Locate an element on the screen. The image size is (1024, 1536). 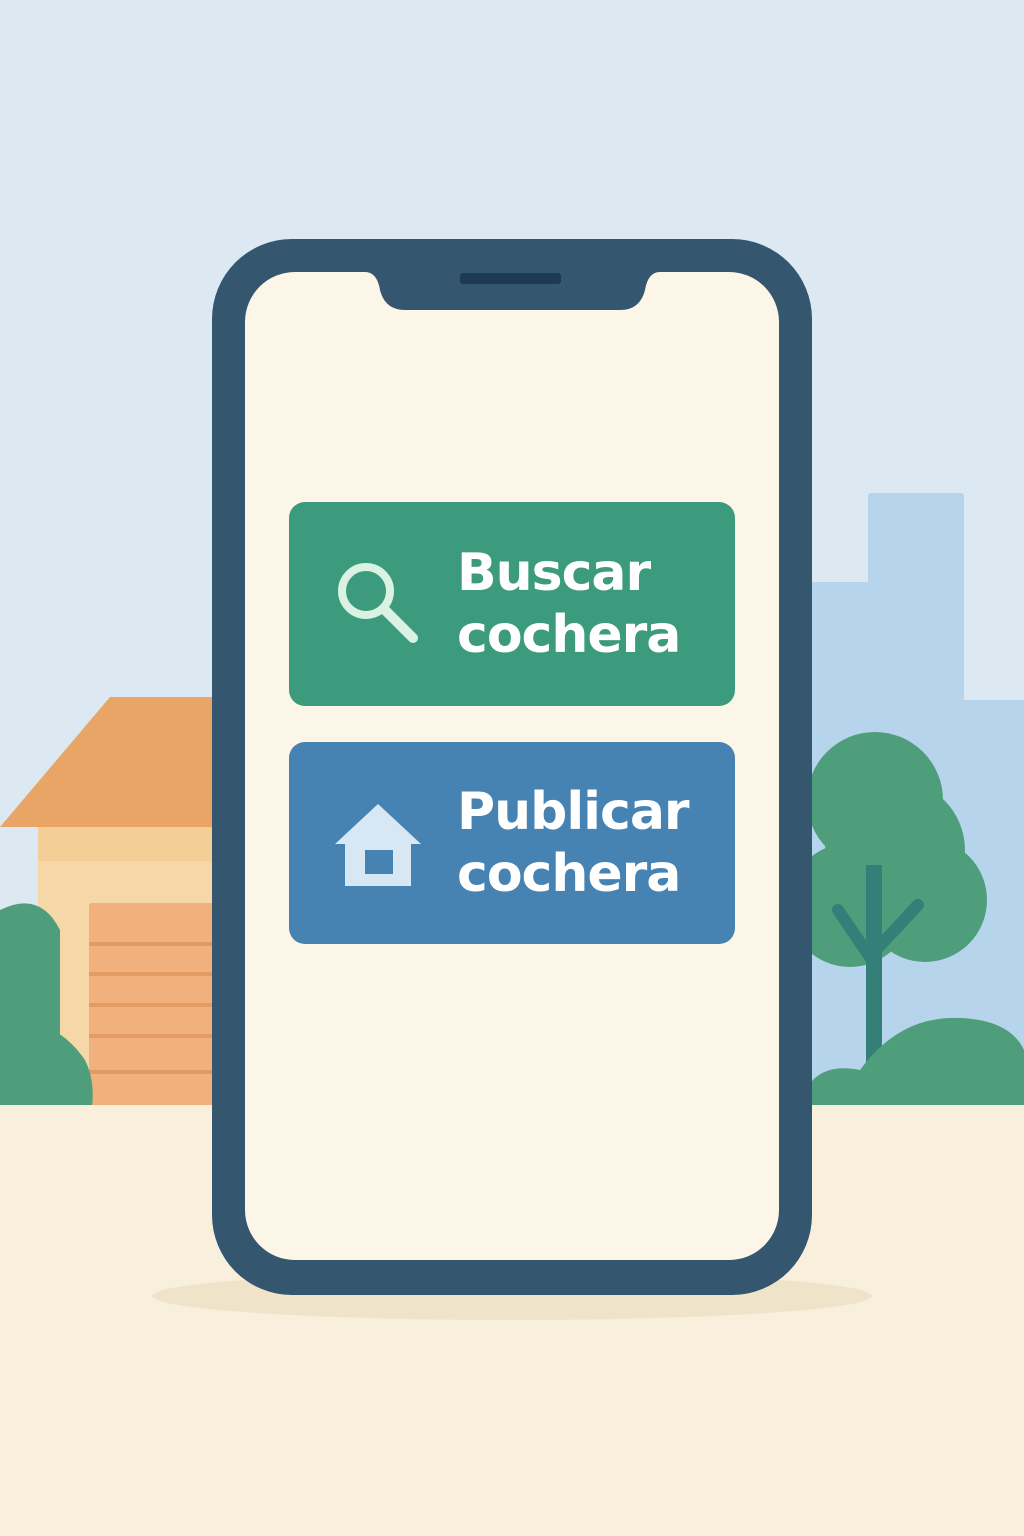
search-label-line1: Buscar is located at coordinates (554, 573).